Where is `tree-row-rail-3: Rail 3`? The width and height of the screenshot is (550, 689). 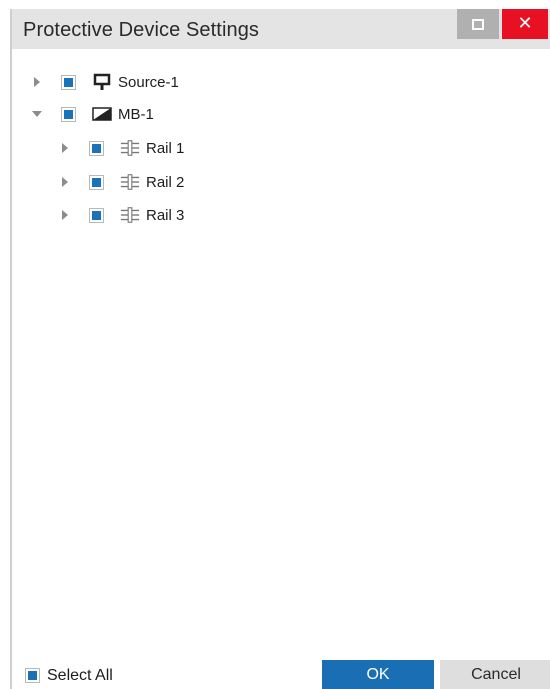
tree-row-rail-3: Rail 3 is located at coordinates (121, 215).